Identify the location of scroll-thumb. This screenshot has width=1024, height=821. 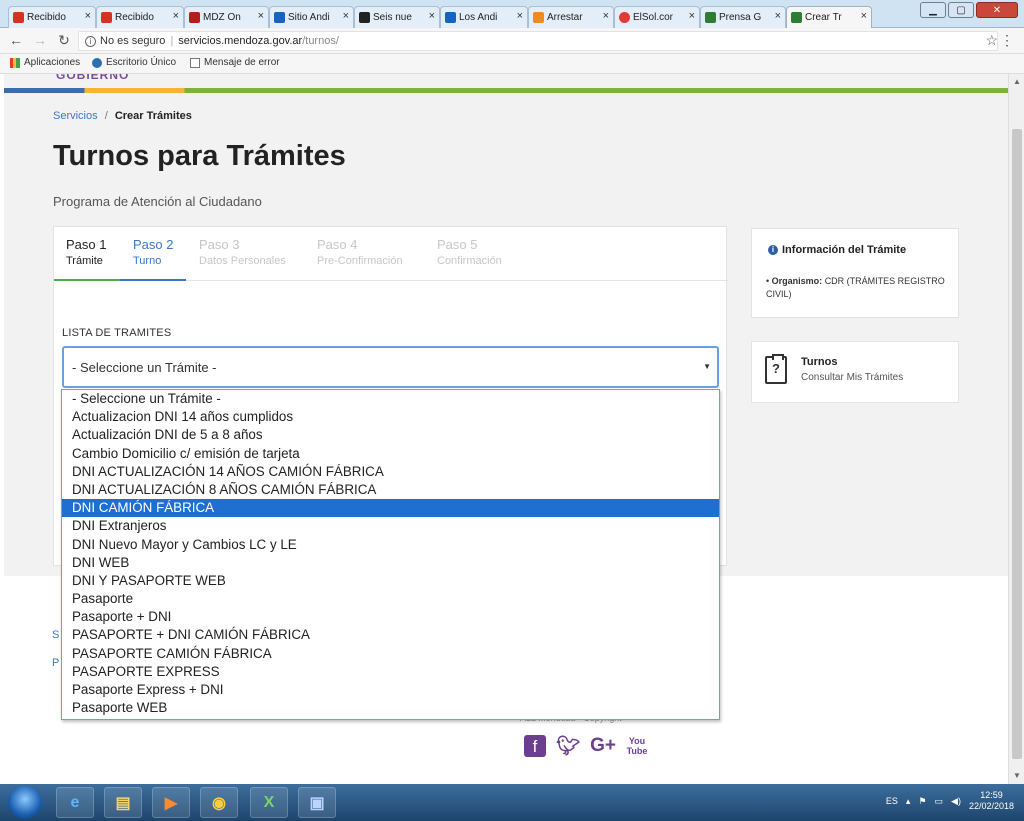
(1017, 444).